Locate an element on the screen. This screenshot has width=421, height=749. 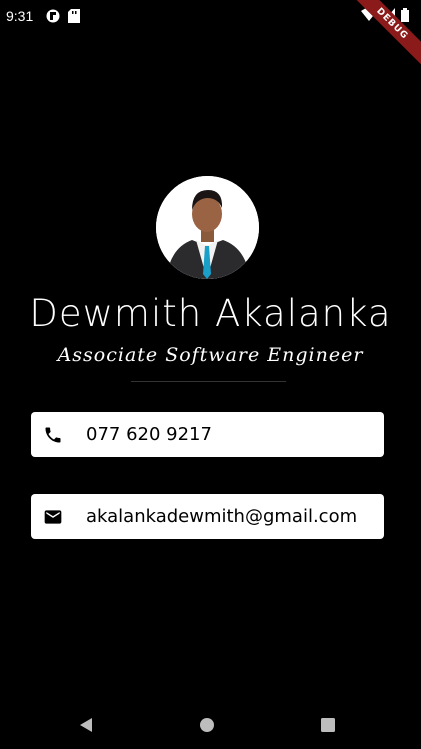
mail-icon is located at coordinates (53, 517).